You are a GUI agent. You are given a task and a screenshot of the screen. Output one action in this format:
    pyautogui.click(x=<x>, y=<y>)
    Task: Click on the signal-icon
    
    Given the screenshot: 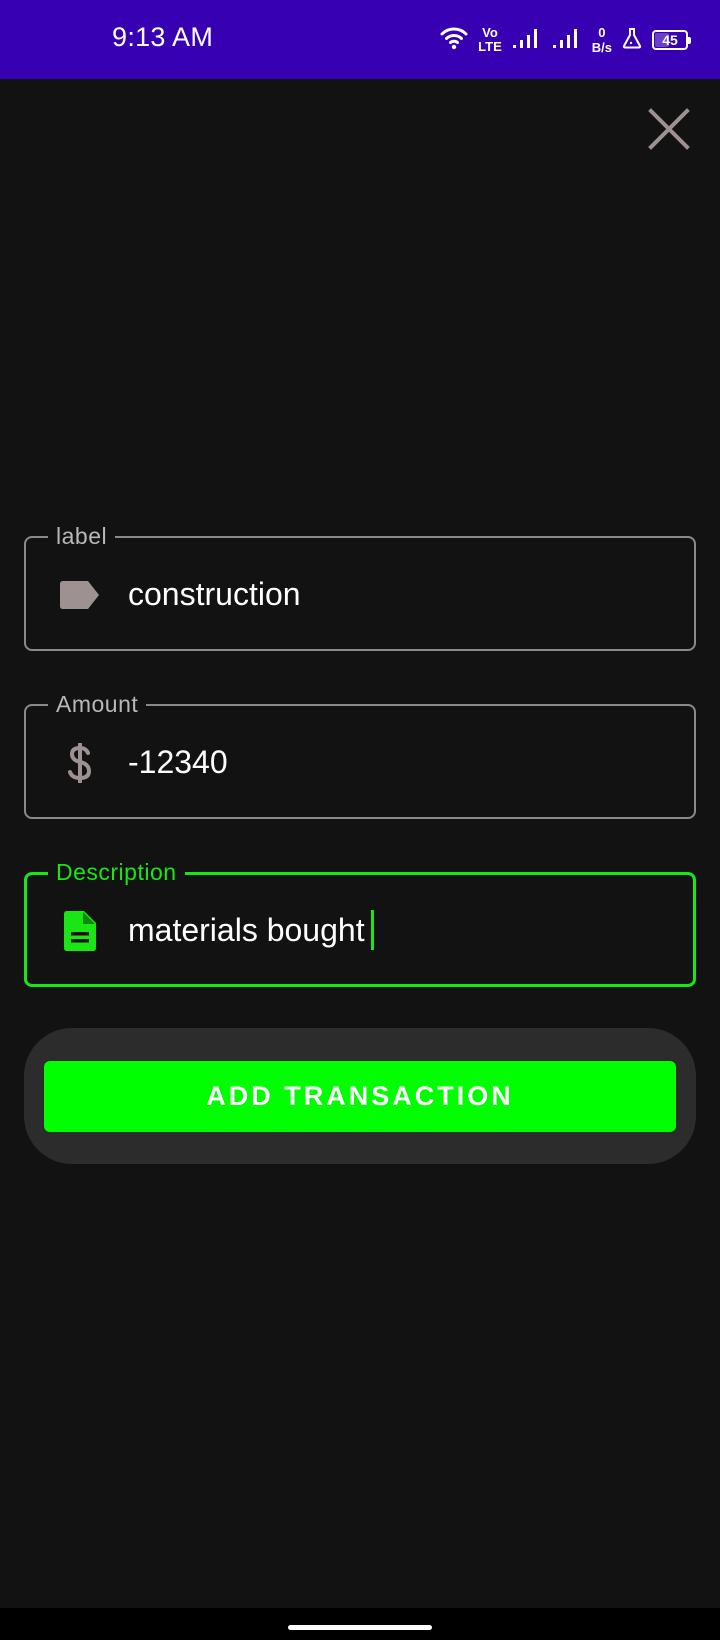 What is the action you would take?
    pyautogui.click(x=527, y=40)
    